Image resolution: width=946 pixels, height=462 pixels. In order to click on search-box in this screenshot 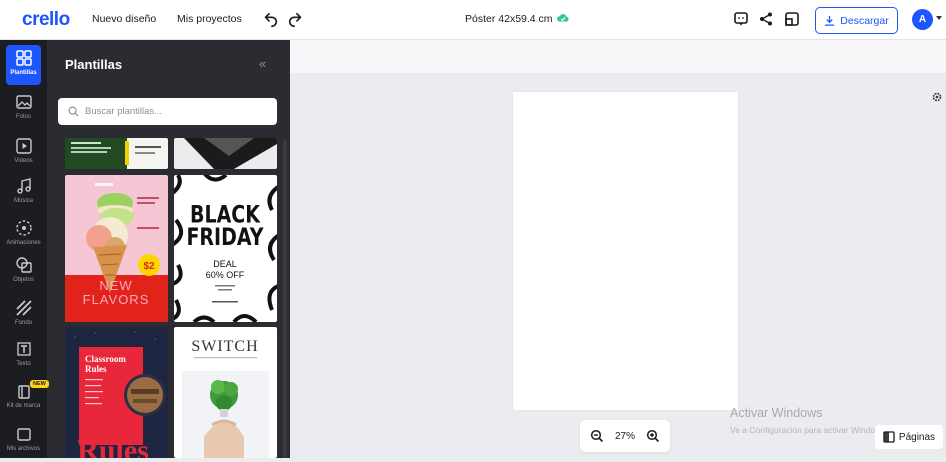, I will do `click(167, 111)`.